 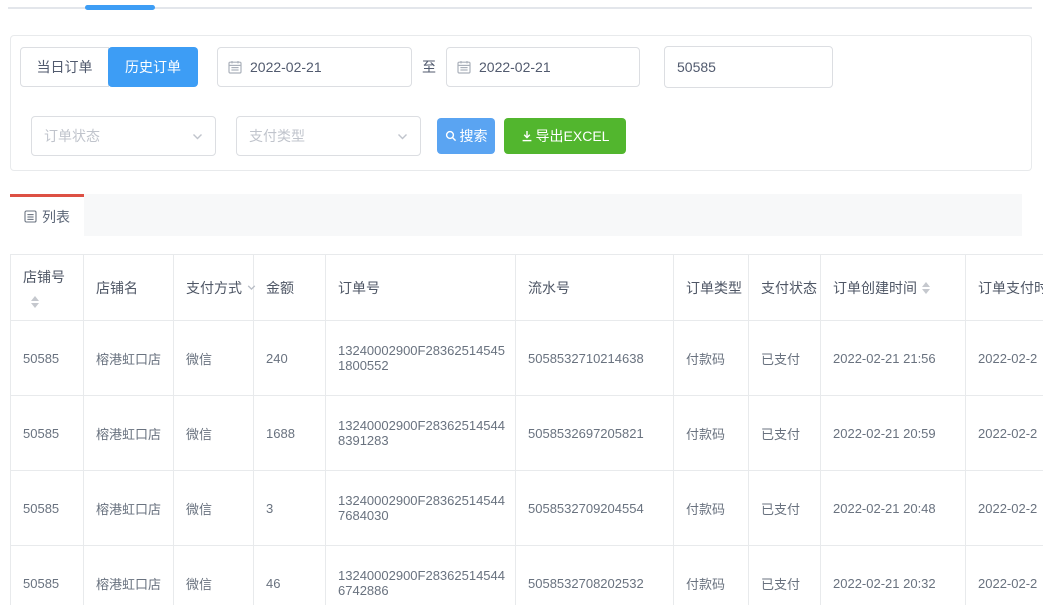 What do you see at coordinates (277, 136) in the screenshot?
I see `pay-type-placeholder: 支付类型` at bounding box center [277, 136].